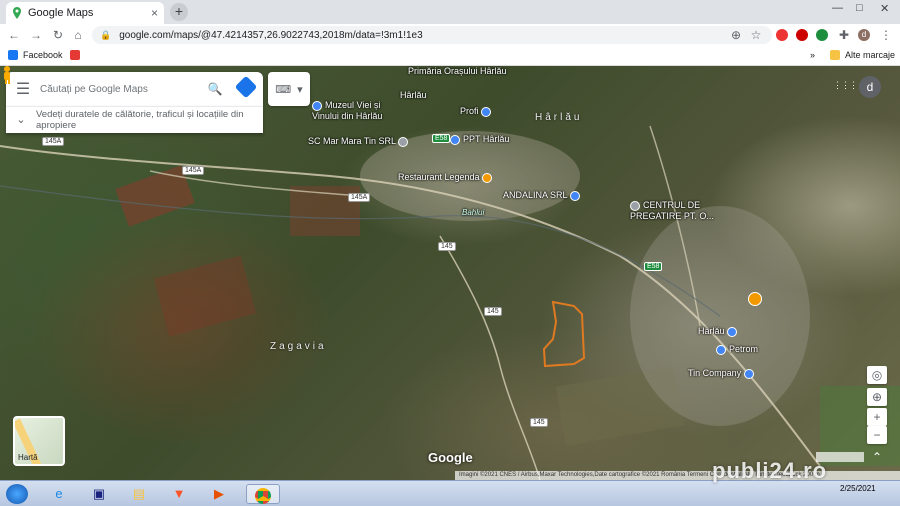  I want to click on profile-avatar: d, so click(864, 35).